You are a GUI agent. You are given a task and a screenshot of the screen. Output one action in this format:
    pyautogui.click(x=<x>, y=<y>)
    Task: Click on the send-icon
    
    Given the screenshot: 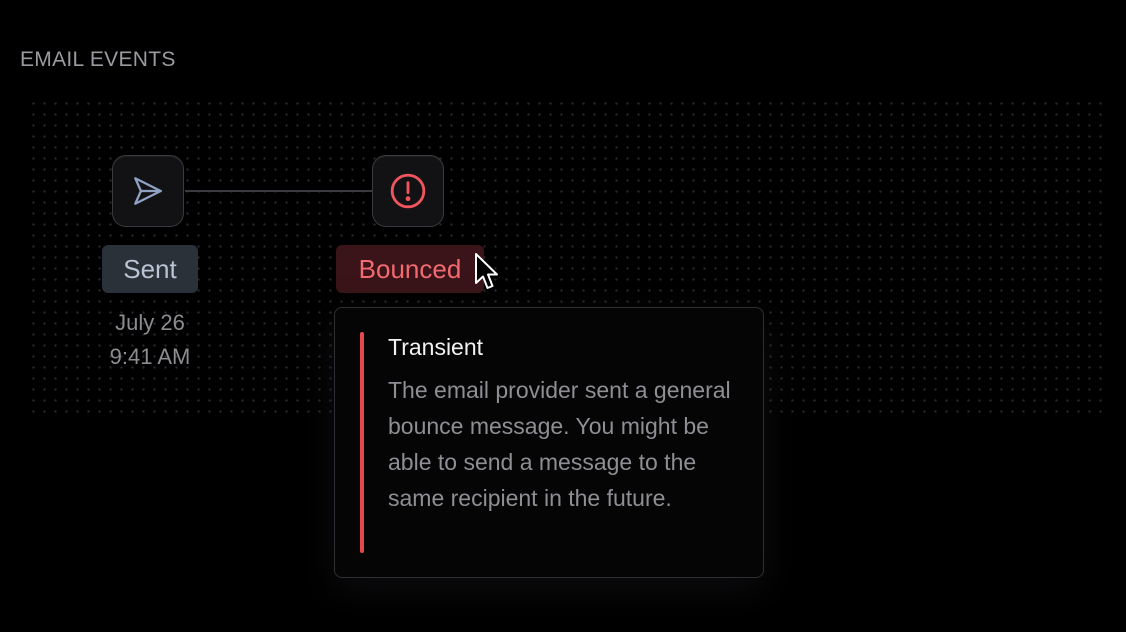 What is the action you would take?
    pyautogui.click(x=148, y=191)
    